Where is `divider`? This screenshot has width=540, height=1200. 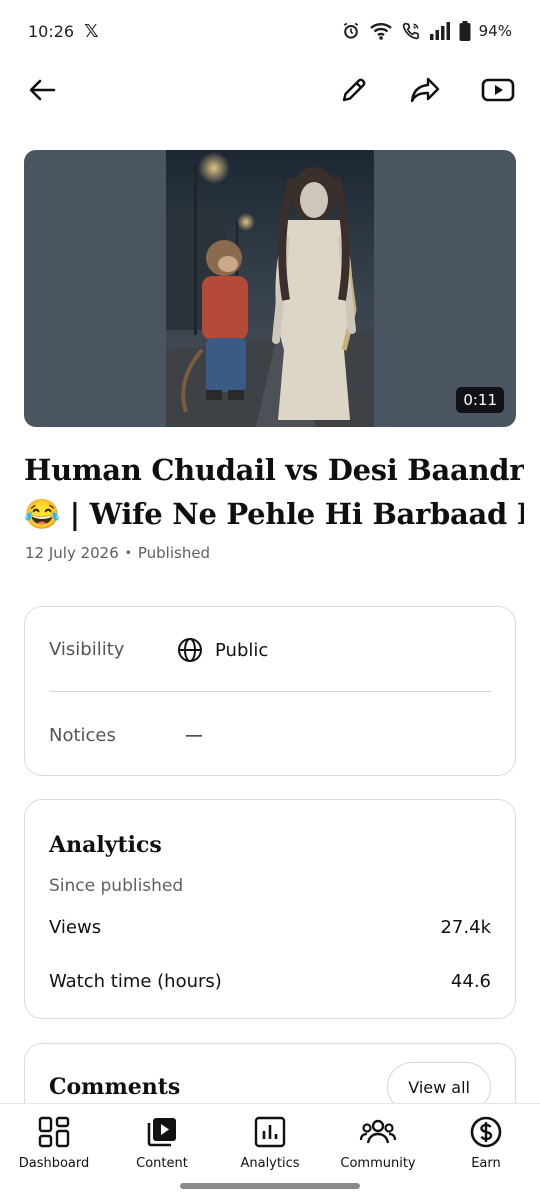
divider is located at coordinates (270, 691).